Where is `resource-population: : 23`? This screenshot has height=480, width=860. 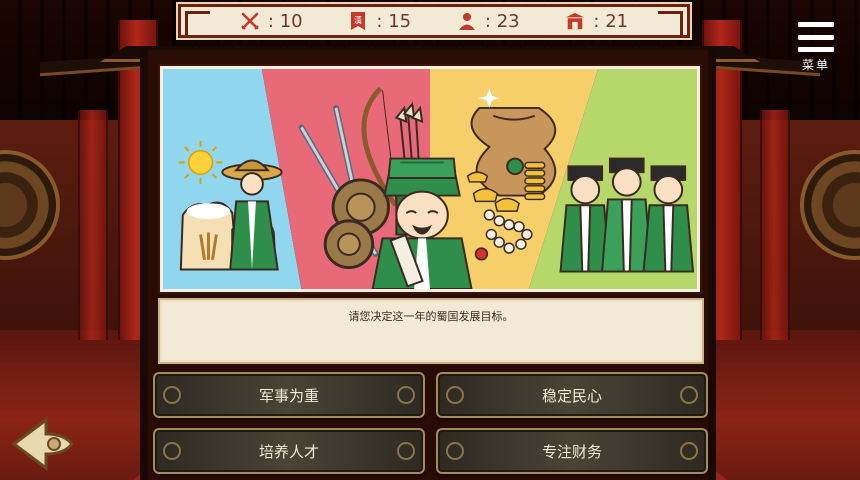
resource-population: : 23 is located at coordinates (488, 21).